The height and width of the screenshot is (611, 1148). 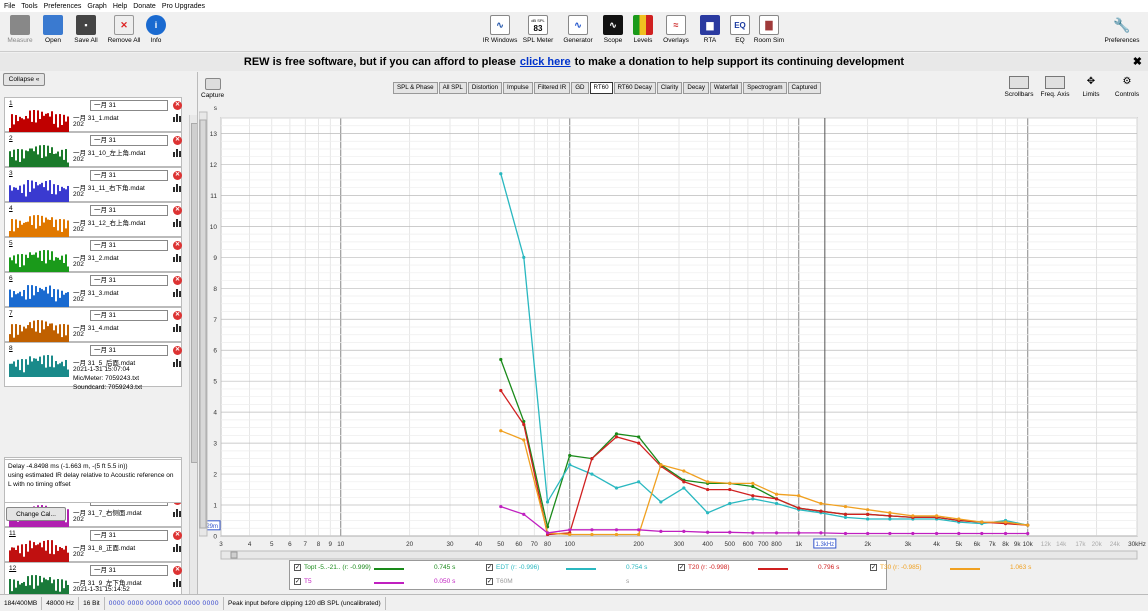 I want to click on ir-windows-button: ∿ IR Windows, so click(x=500, y=29).